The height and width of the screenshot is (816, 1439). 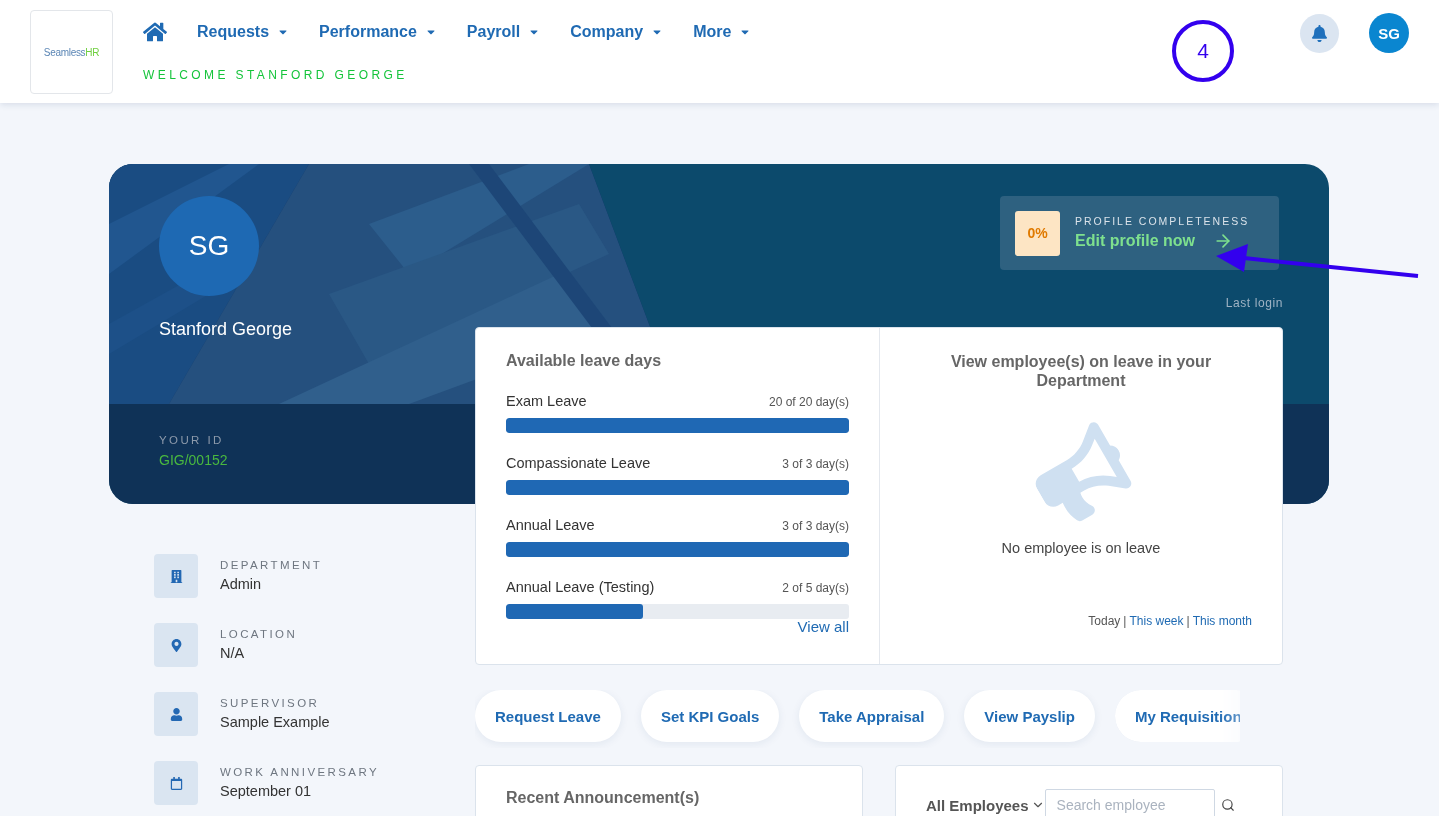 I want to click on person-icon, so click(x=176, y=714).